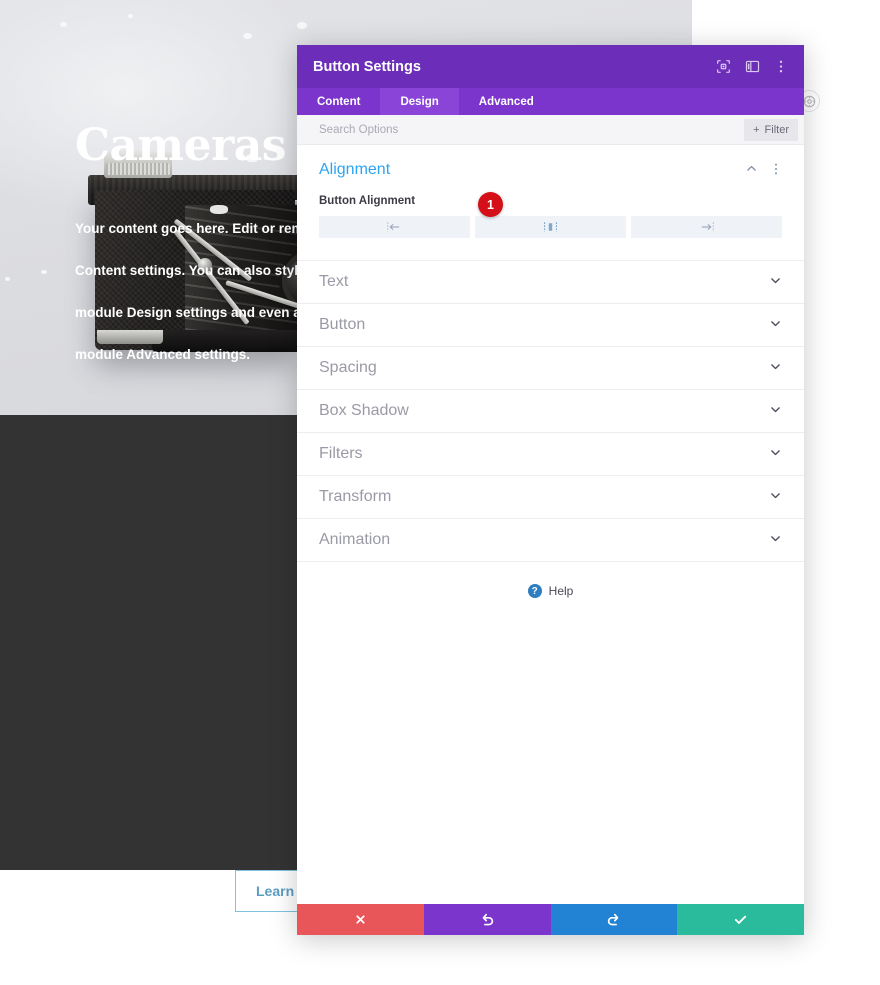 The width and height of the screenshot is (880, 985). I want to click on align-right-icon, so click(706, 227).